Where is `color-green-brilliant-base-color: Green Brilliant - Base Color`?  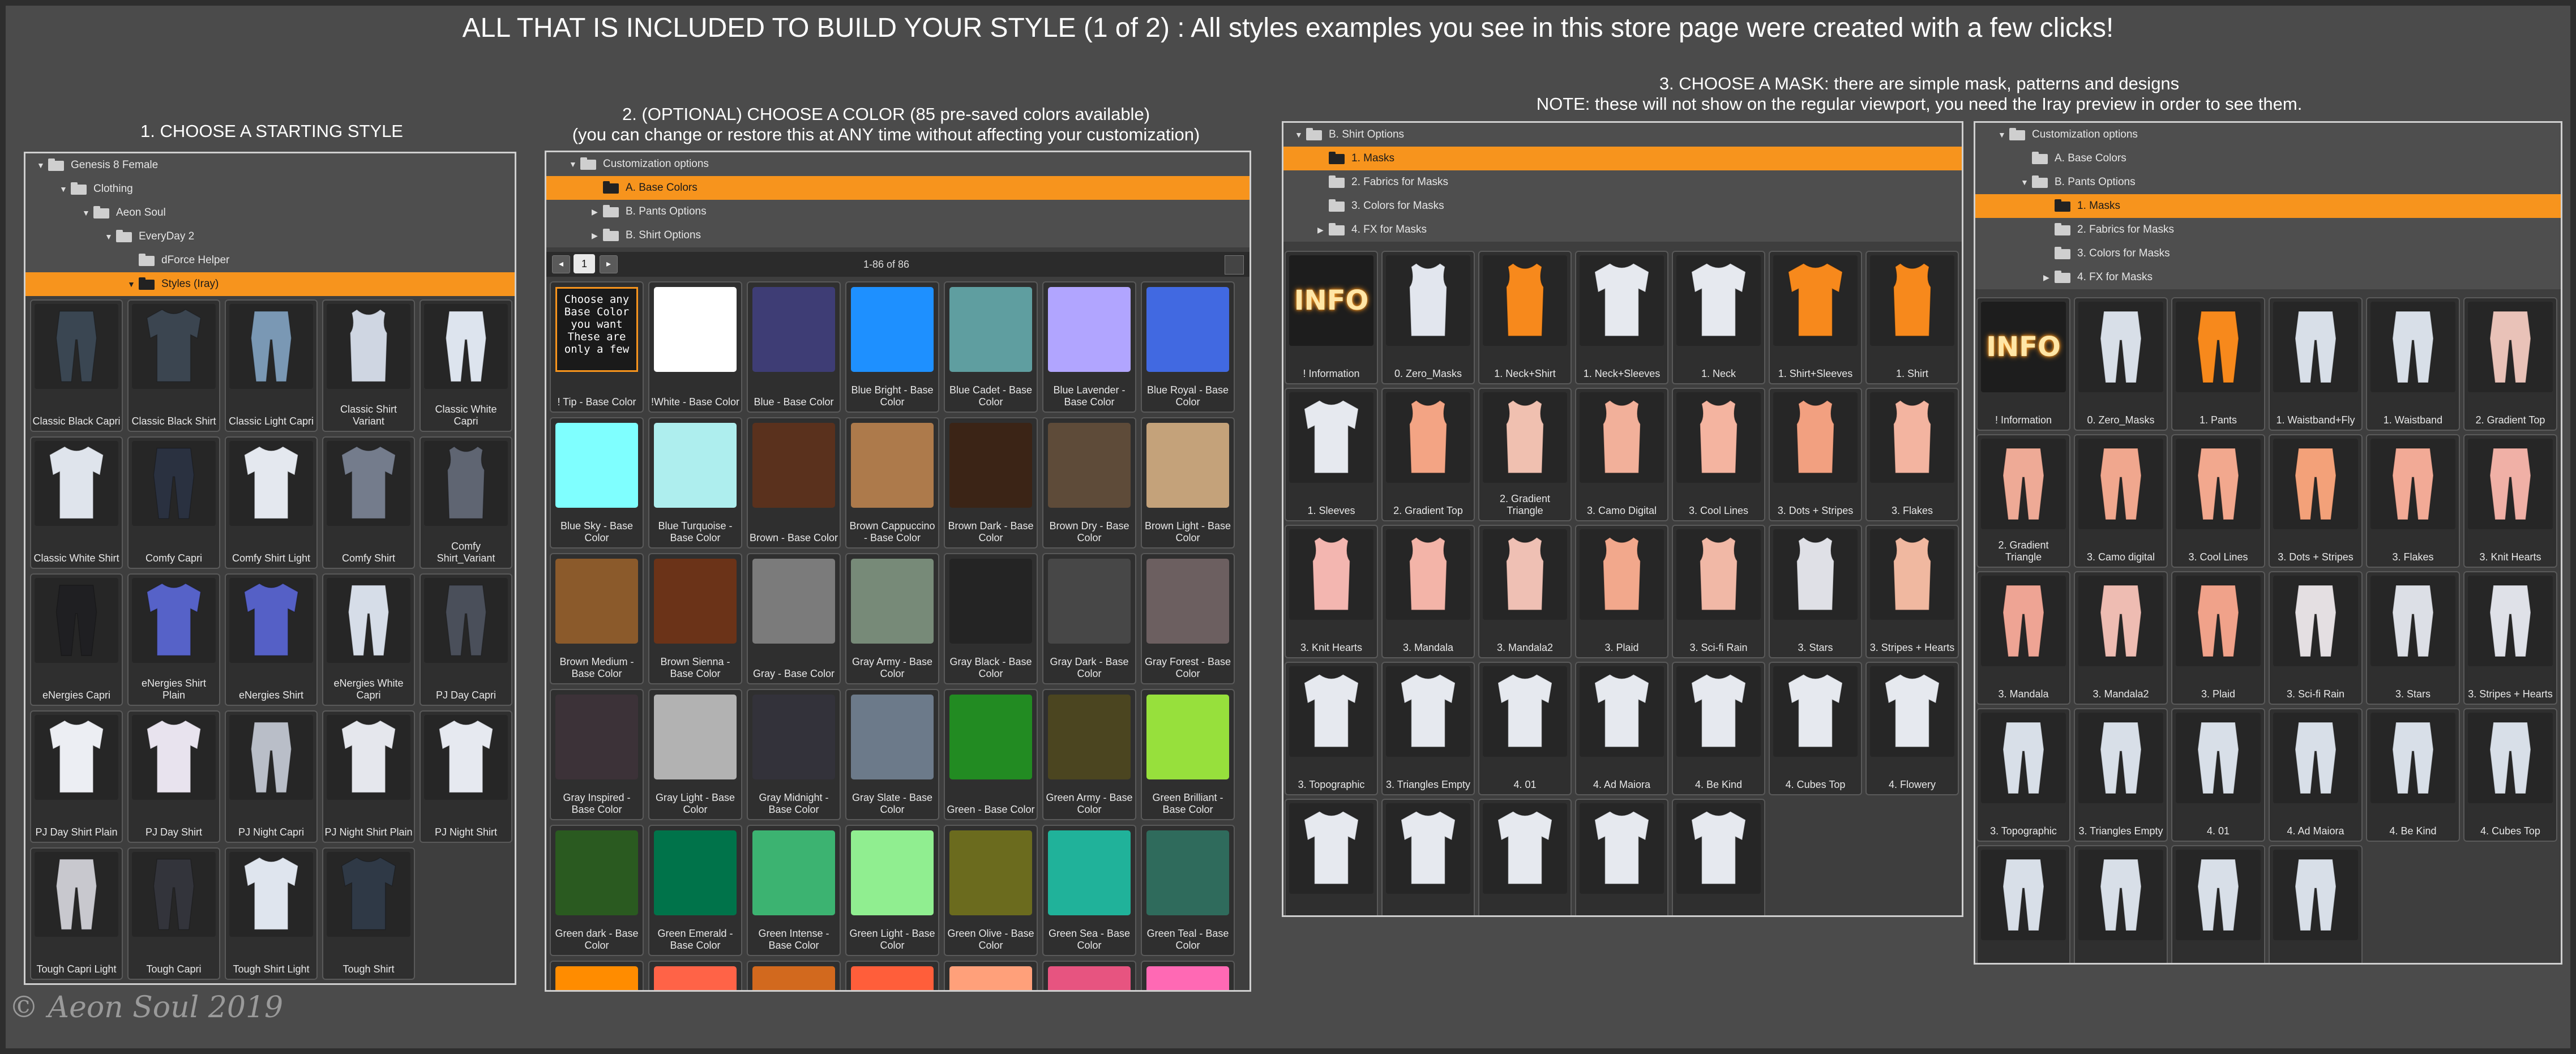 color-green-brilliant-base-color: Green Brilliant - Base Color is located at coordinates (1188, 754).